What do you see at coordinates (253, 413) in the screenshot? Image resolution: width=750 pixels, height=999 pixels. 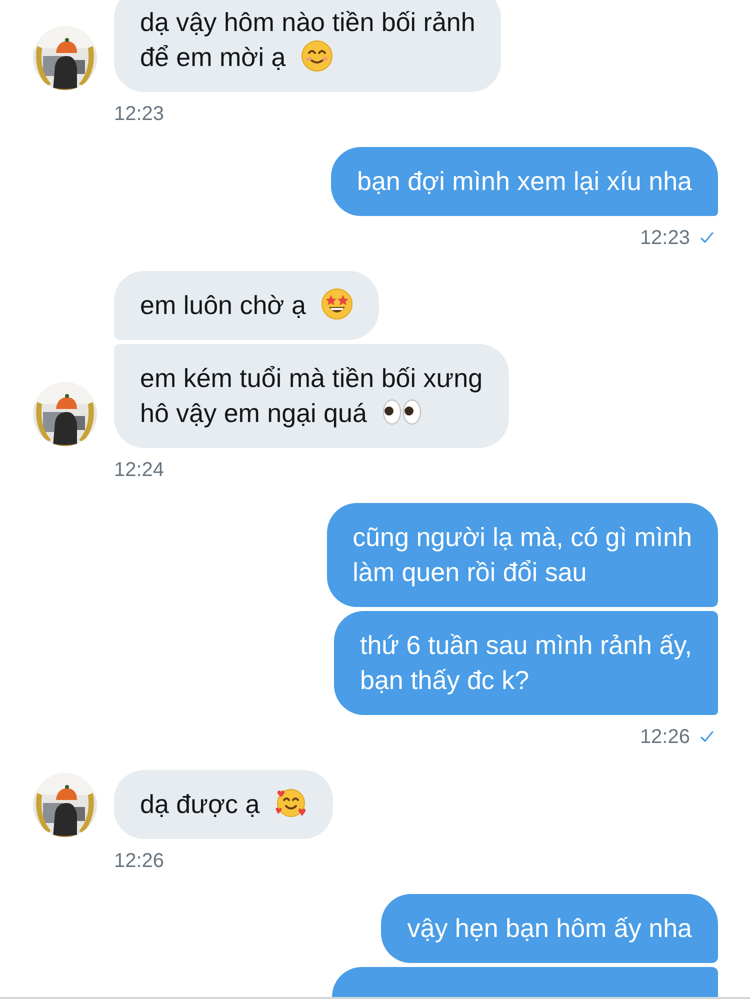 I see `message-text: hô vậy em ngại quá` at bounding box center [253, 413].